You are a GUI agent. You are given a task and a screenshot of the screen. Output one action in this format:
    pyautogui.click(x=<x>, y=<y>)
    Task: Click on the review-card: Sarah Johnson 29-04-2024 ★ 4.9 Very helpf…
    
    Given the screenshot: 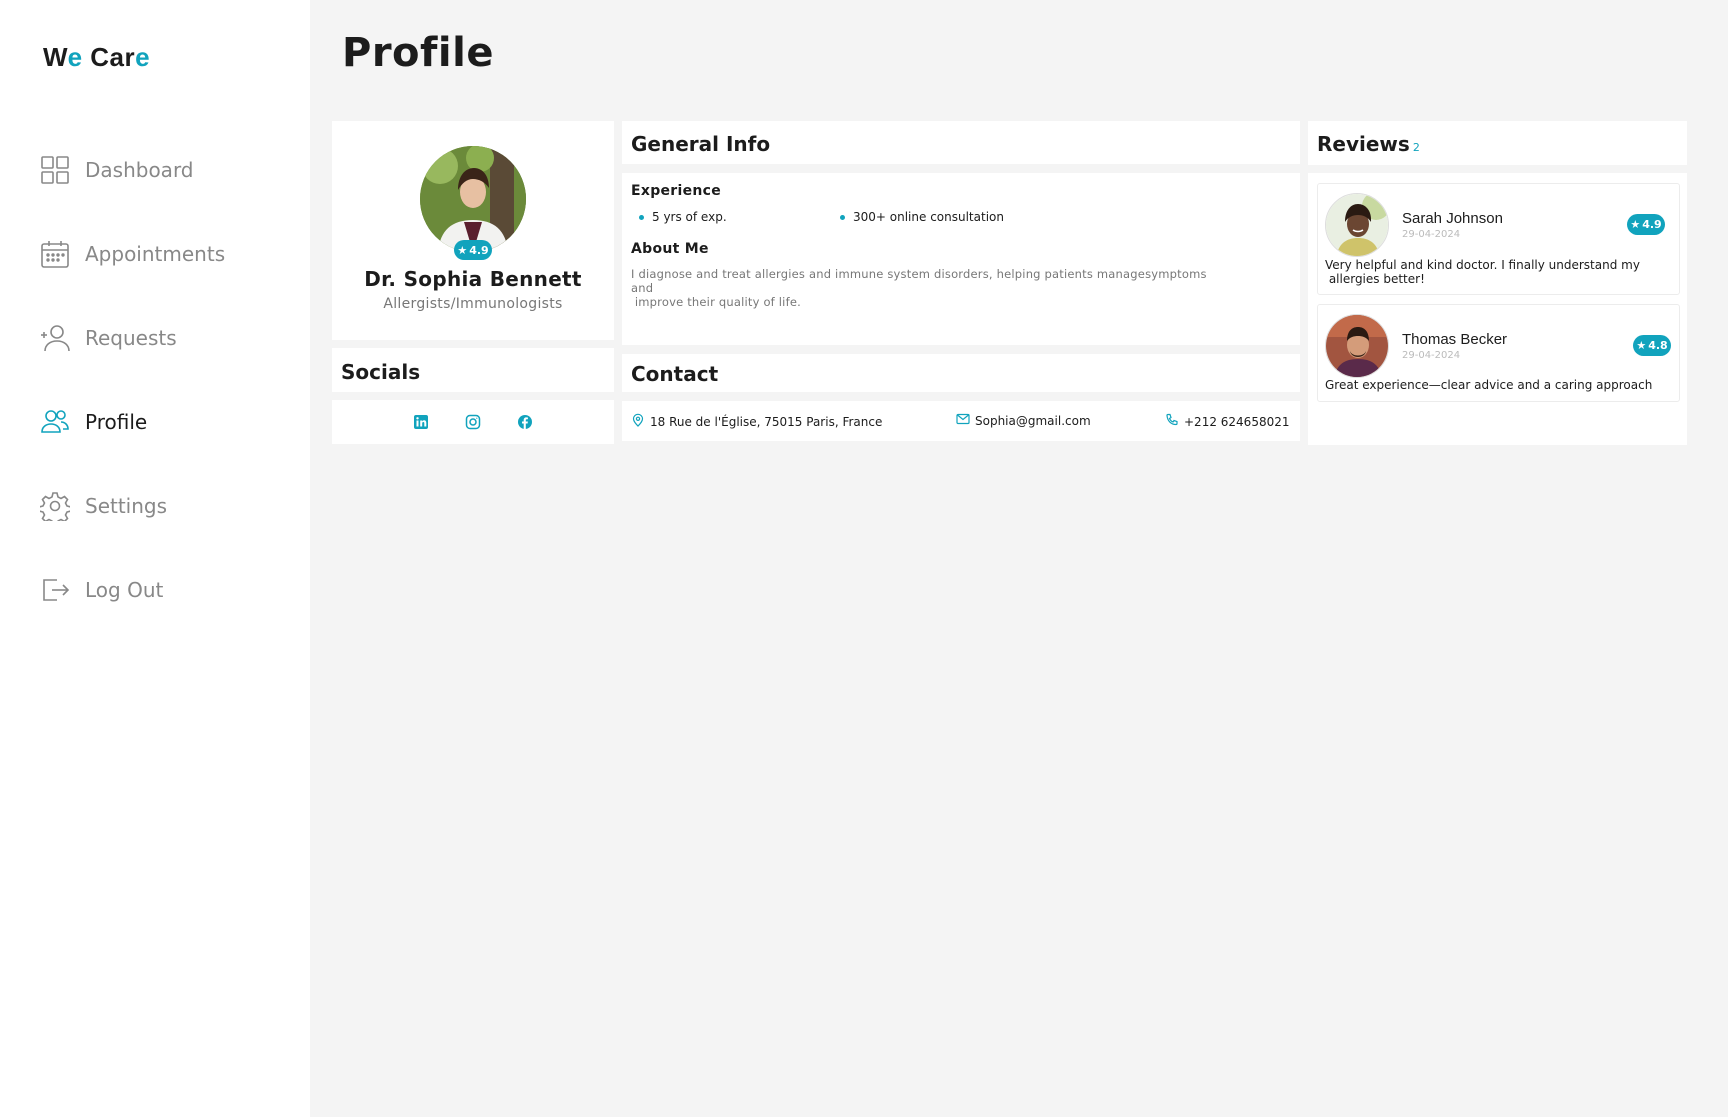 What is the action you would take?
    pyautogui.click(x=1498, y=239)
    